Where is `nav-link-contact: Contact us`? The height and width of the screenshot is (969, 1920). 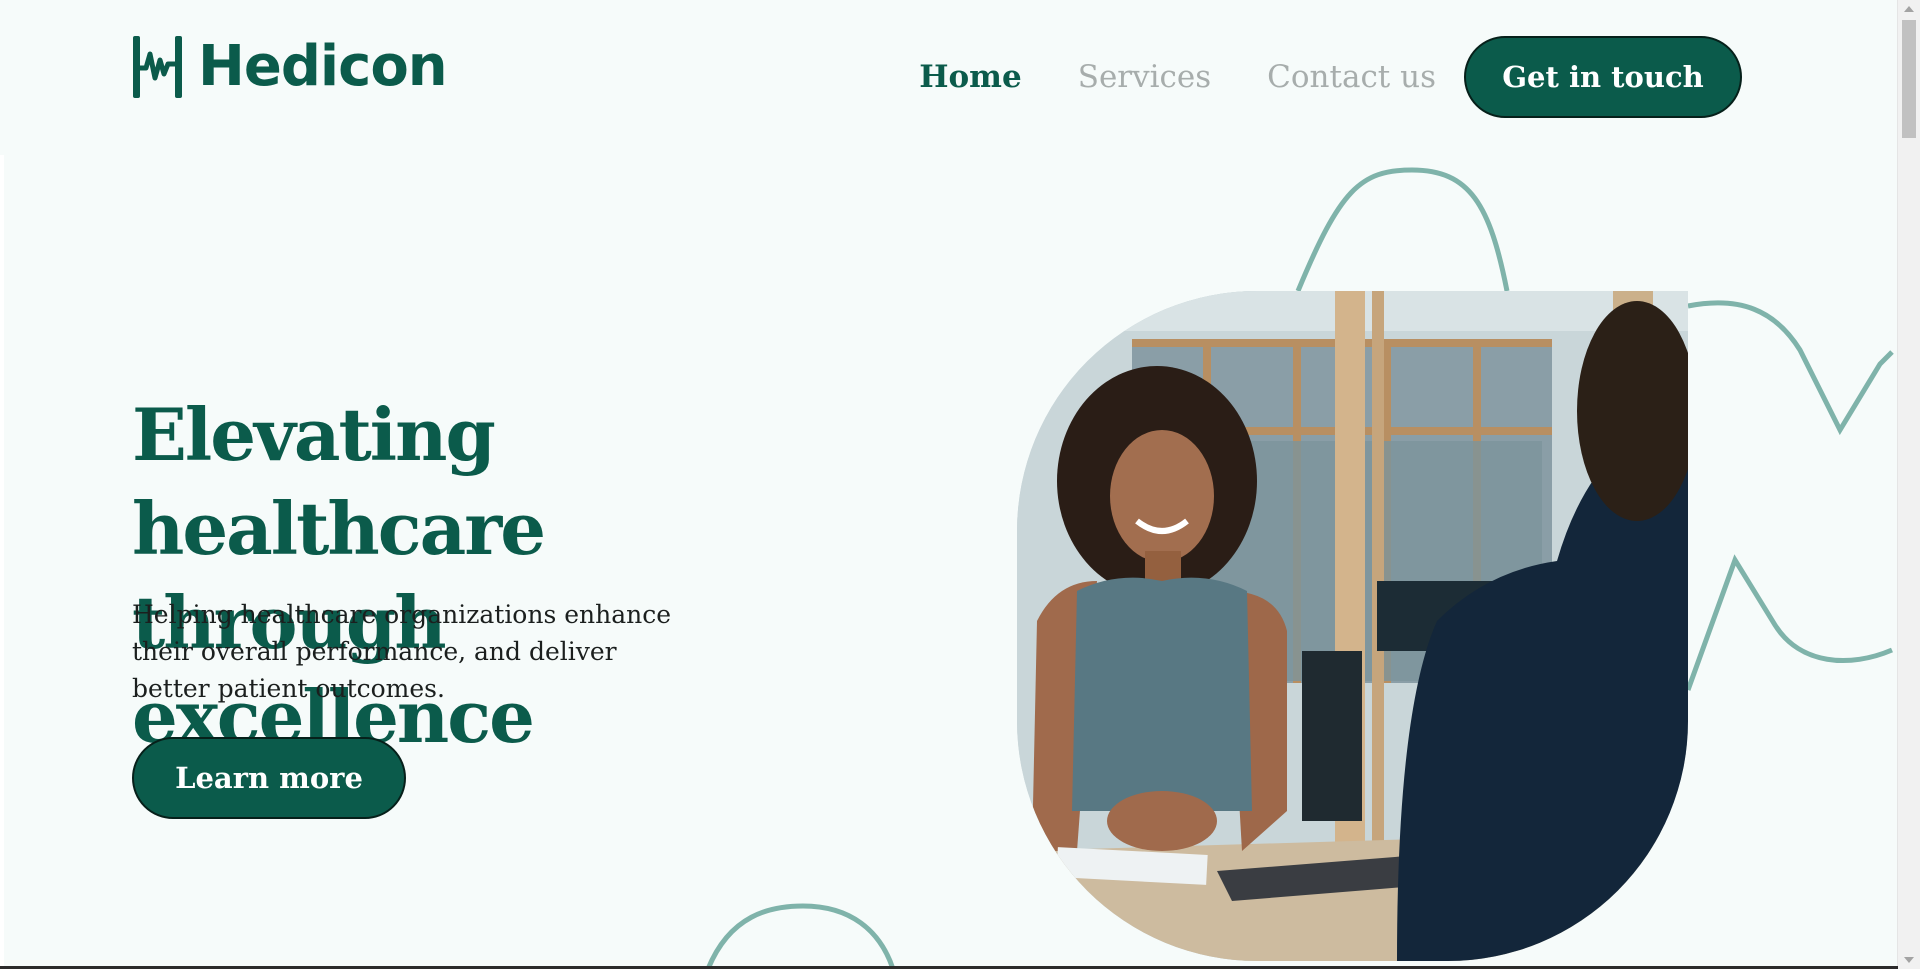 nav-link-contact: Contact us is located at coordinates (1351, 77).